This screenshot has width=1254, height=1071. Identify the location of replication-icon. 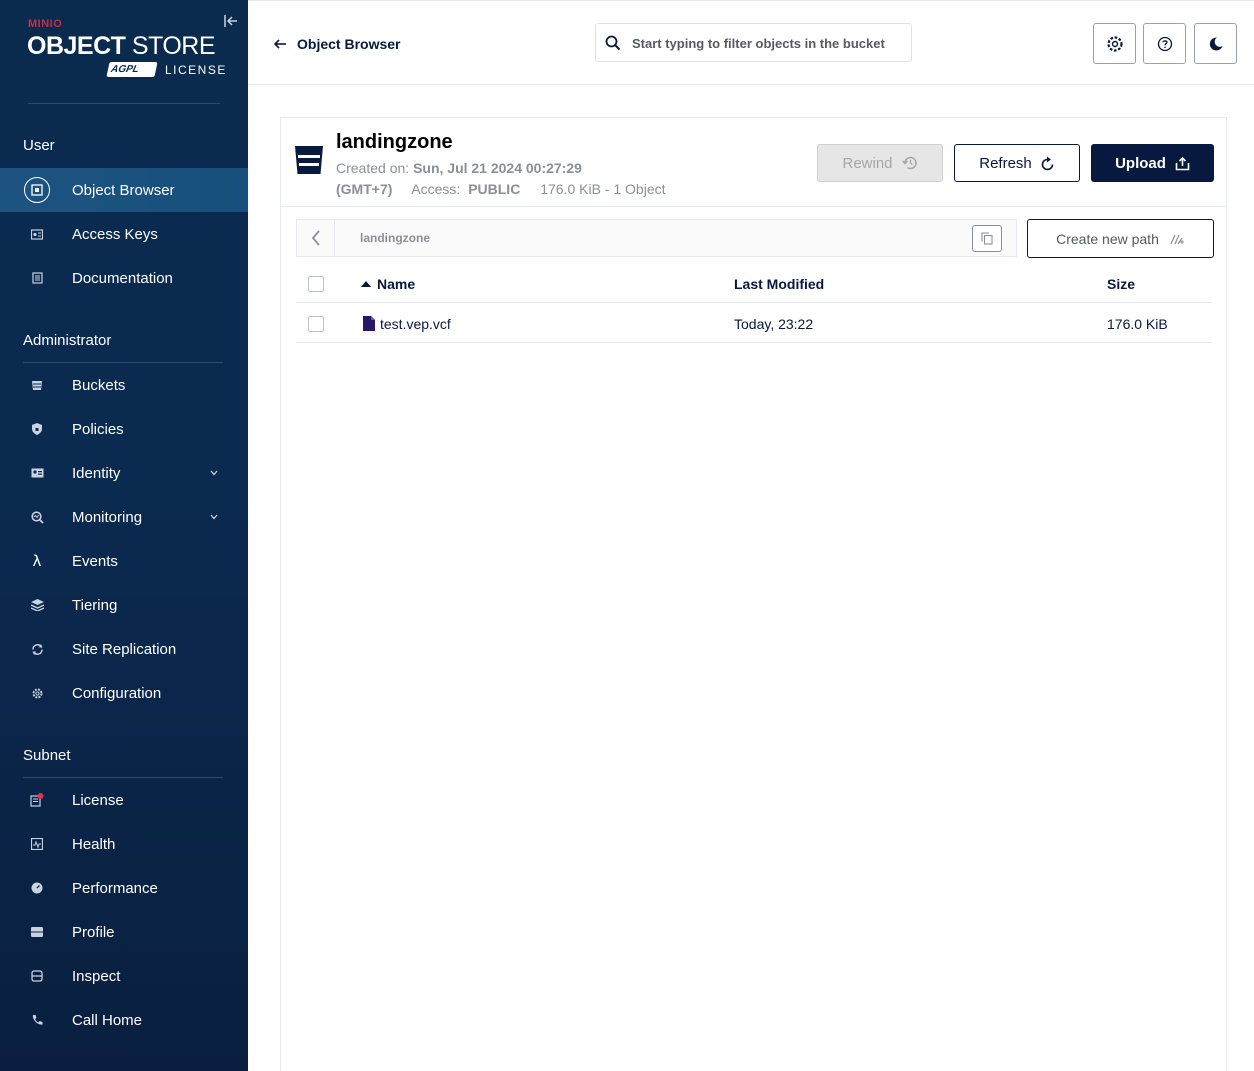
(37, 649).